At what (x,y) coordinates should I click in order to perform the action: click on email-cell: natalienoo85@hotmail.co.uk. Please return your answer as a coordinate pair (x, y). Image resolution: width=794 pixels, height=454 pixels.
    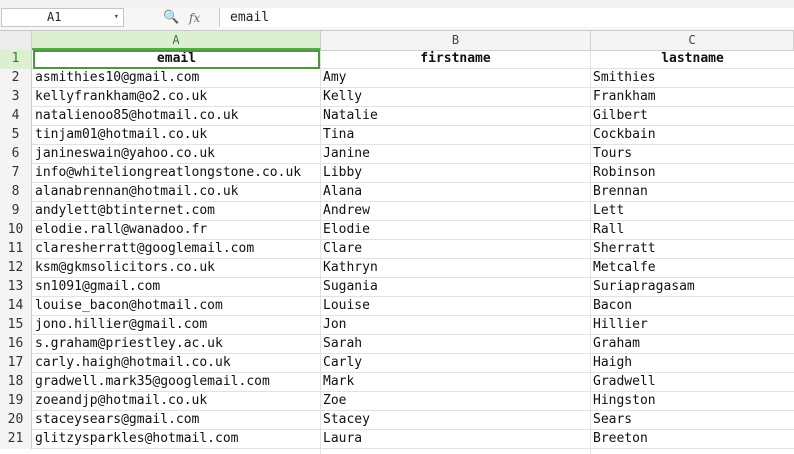
    Looking at the image, I should click on (176, 116).